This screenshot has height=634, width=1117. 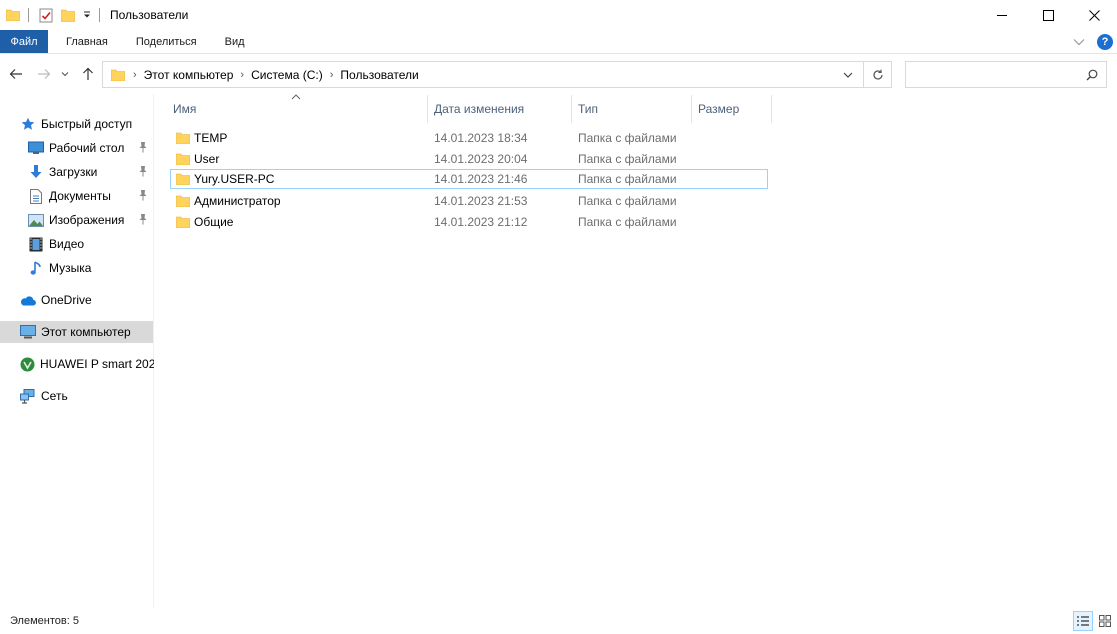 What do you see at coordinates (28, 15) in the screenshot?
I see `toolbar-separator` at bounding box center [28, 15].